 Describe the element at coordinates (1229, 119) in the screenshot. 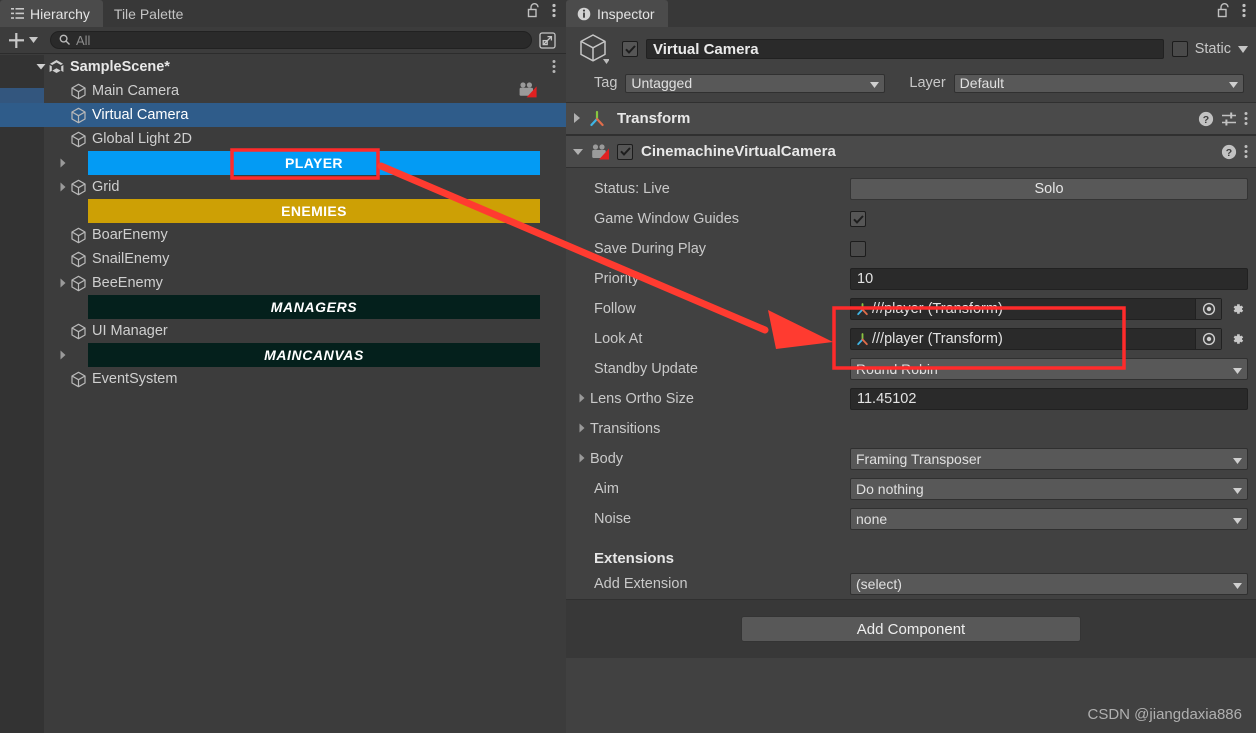

I see `preset-icon` at that location.